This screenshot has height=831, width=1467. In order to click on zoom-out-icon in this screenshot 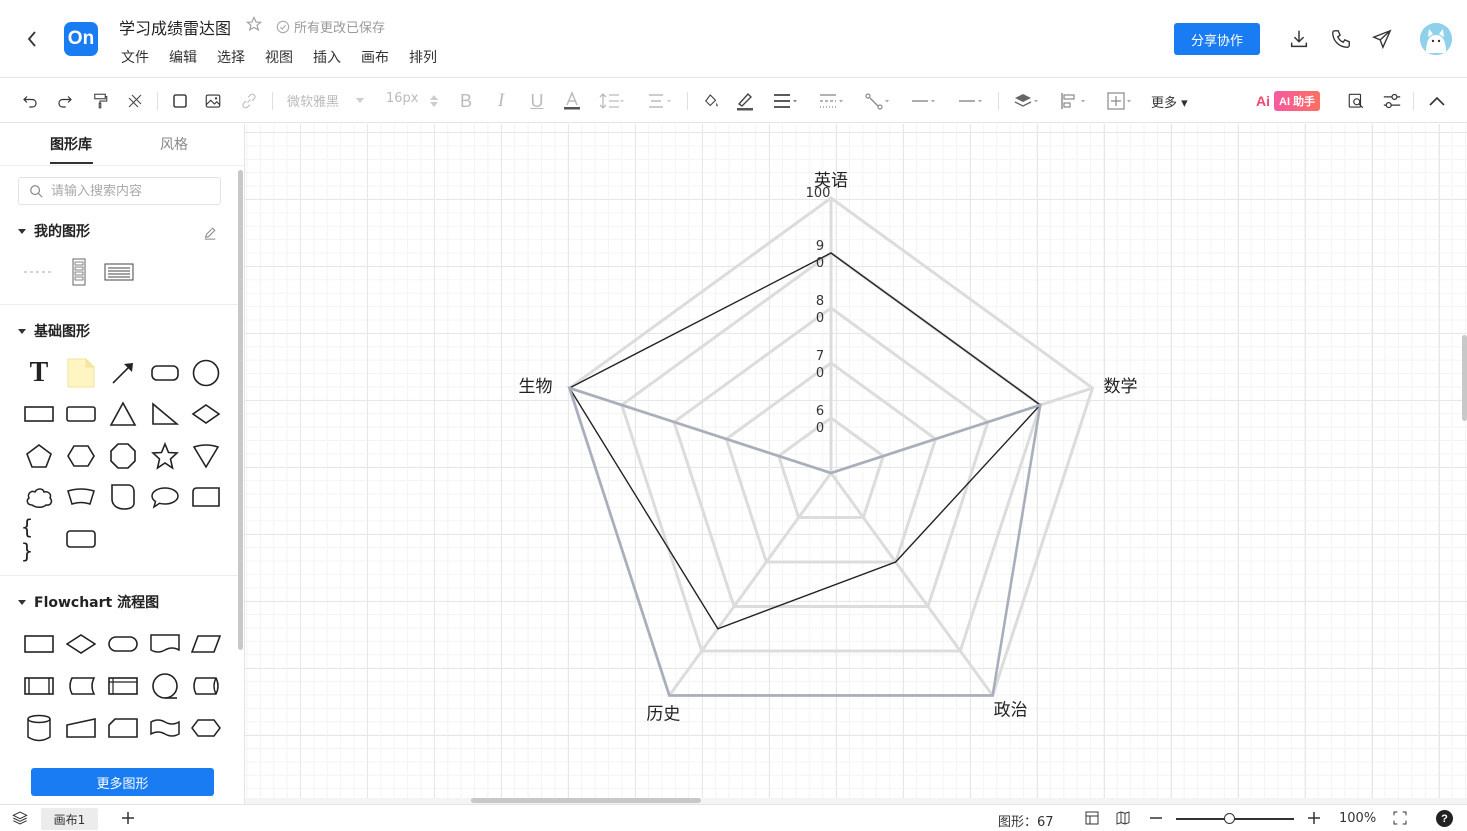, I will do `click(1156, 818)`.